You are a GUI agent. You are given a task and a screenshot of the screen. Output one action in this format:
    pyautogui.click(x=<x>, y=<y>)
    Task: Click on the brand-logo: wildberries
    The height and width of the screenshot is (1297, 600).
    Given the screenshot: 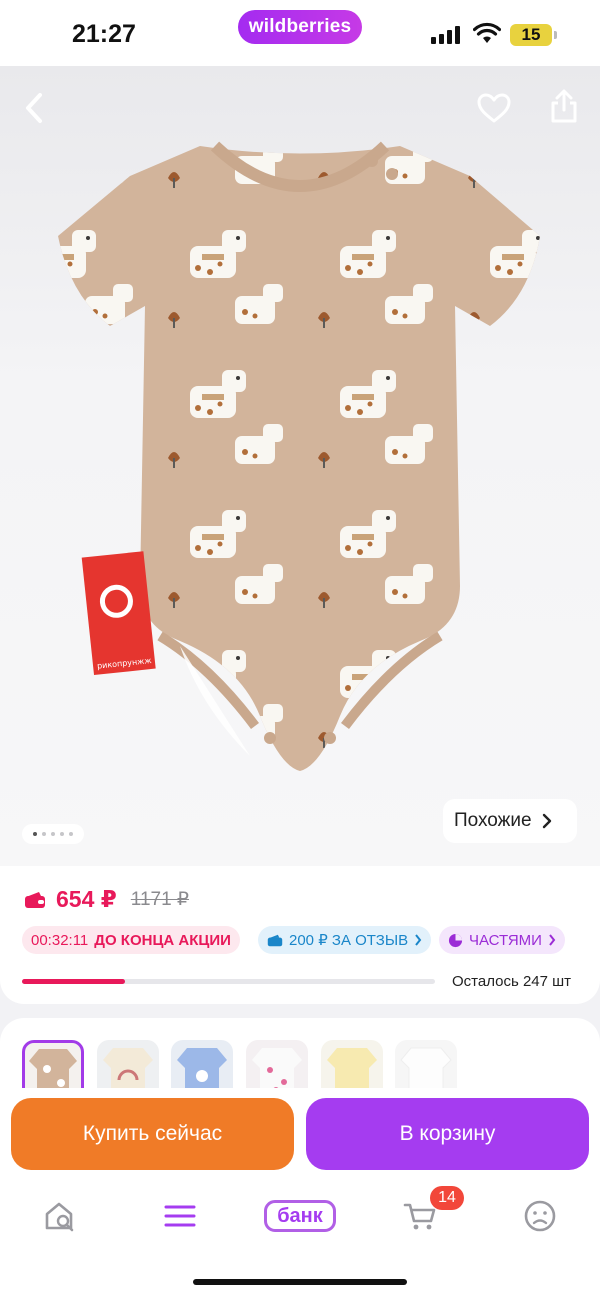 What is the action you would take?
    pyautogui.click(x=300, y=27)
    